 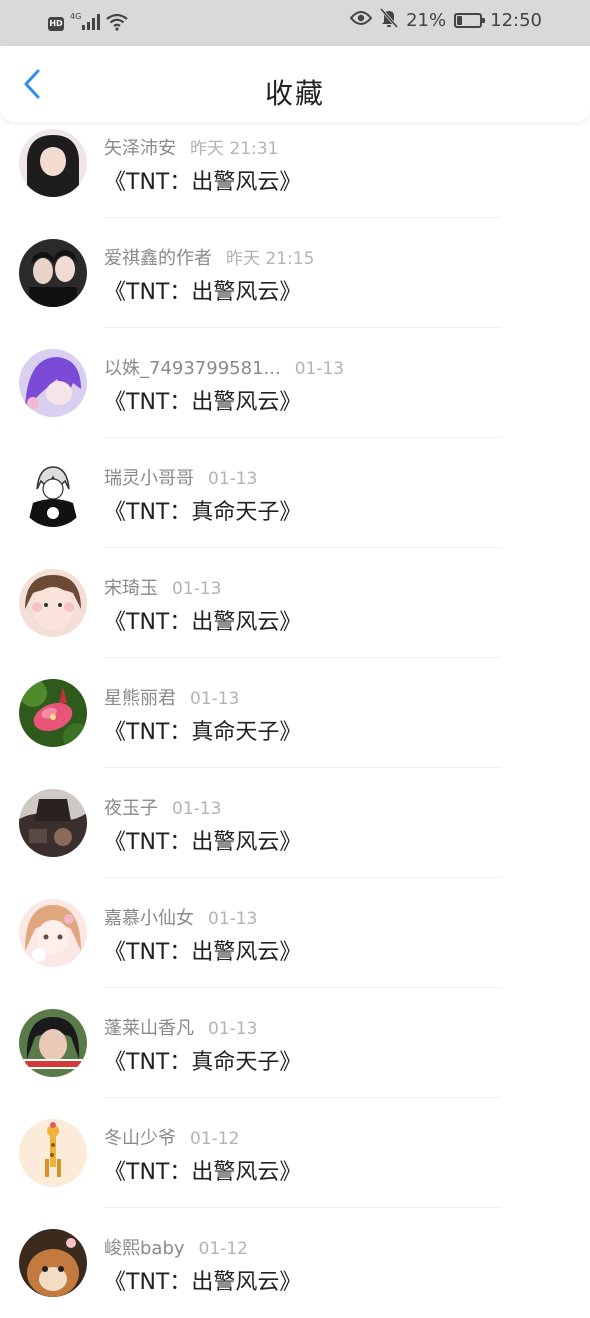 What do you see at coordinates (144, 1248) in the screenshot?
I see `username: 峻熙baby` at bounding box center [144, 1248].